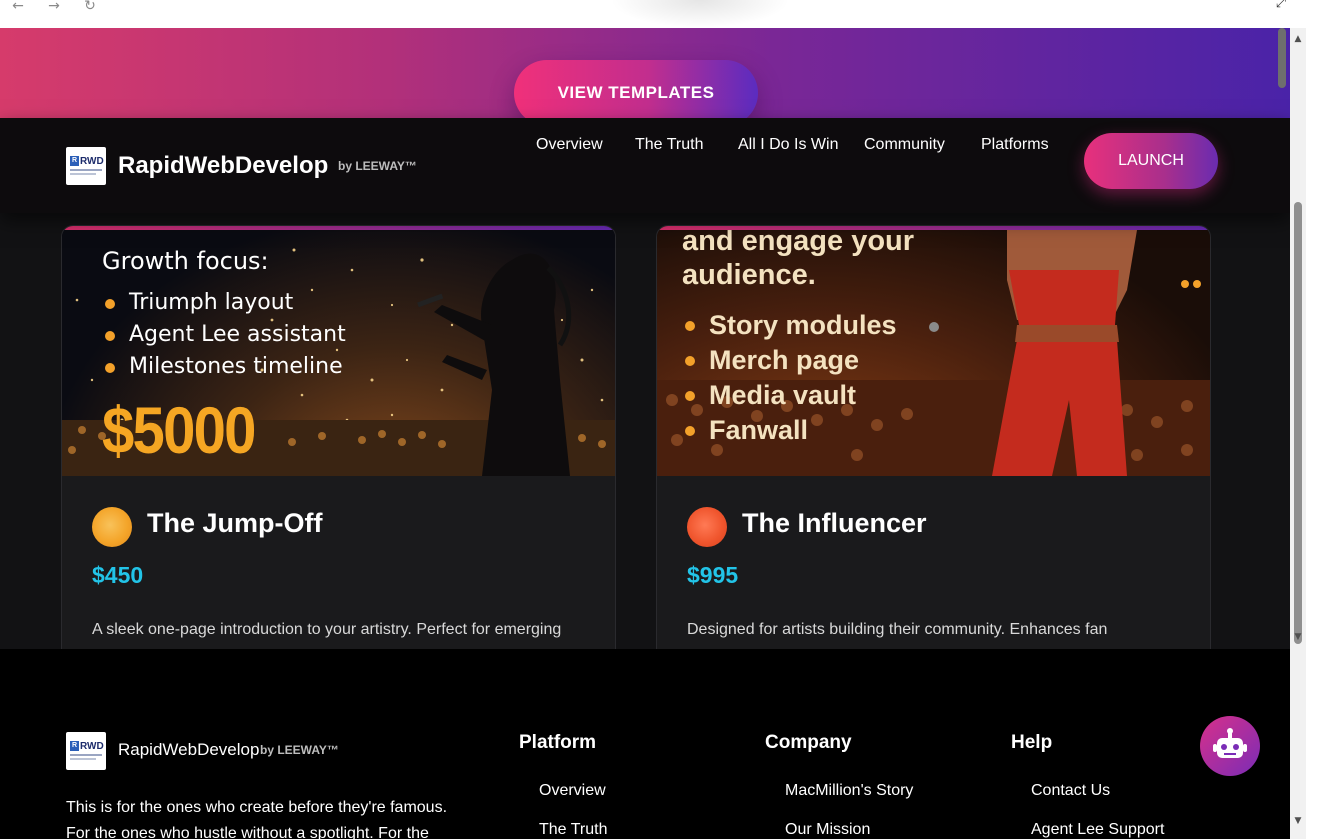 Image resolution: width=1326 pixels, height=839 pixels. I want to click on inner-scrollbar-thumb, so click(1282, 58).